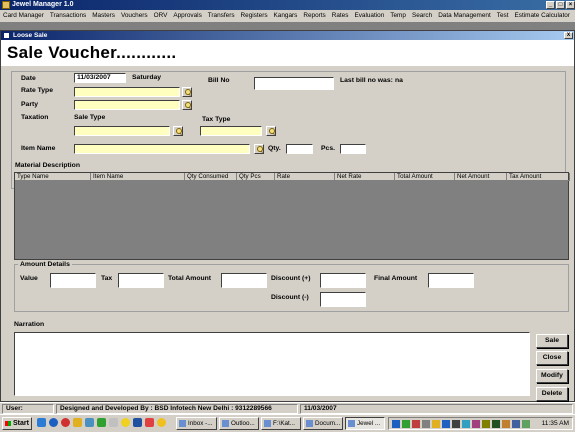 The width and height of the screenshot is (575, 432). I want to click on outlook-icon, so click(77, 422).